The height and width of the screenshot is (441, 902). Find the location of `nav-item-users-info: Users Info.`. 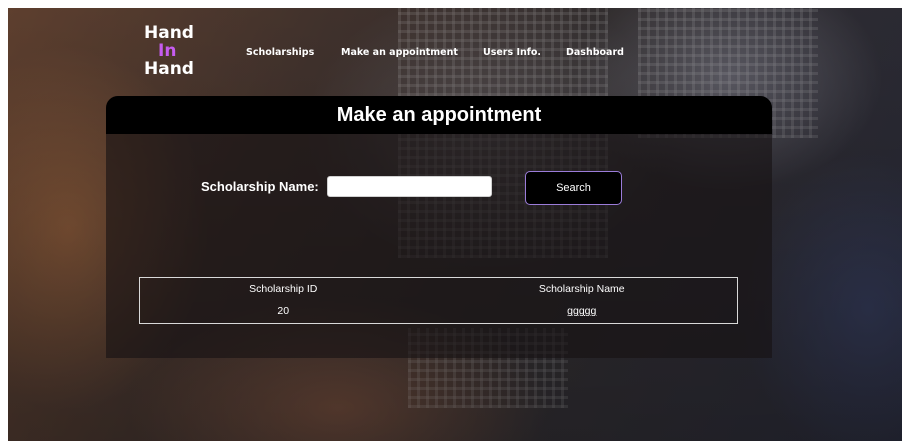

nav-item-users-info: Users Info. is located at coordinates (512, 52).